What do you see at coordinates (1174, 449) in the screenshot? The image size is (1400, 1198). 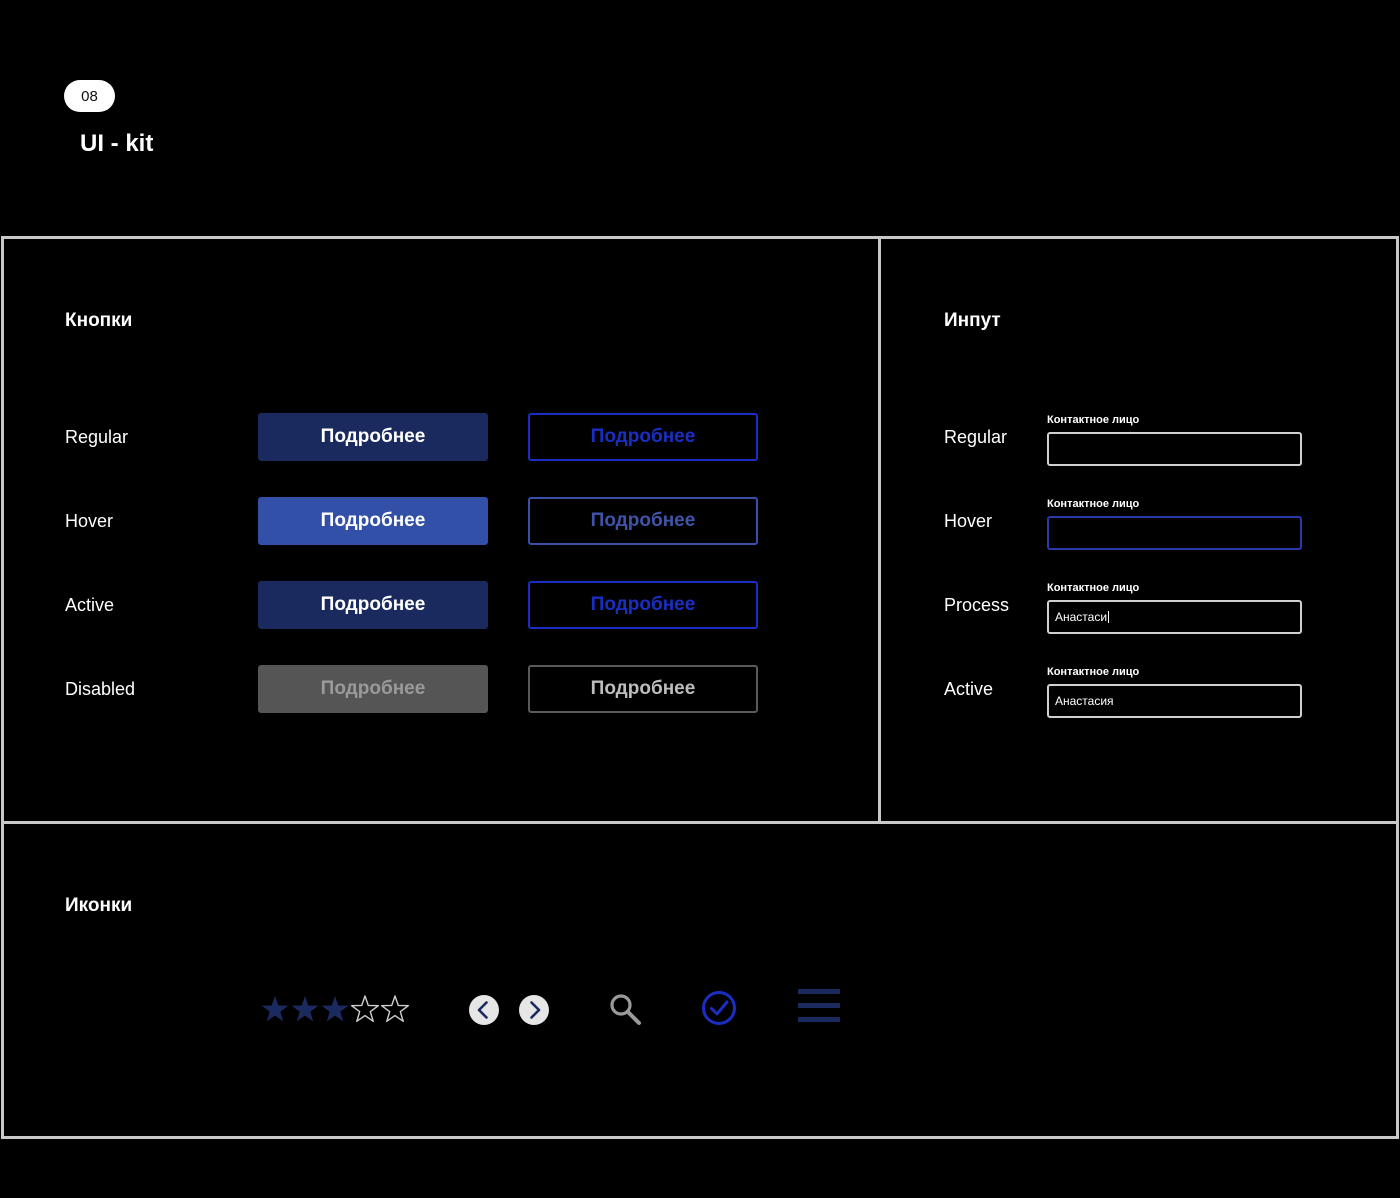 I see `contact-input-regular` at bounding box center [1174, 449].